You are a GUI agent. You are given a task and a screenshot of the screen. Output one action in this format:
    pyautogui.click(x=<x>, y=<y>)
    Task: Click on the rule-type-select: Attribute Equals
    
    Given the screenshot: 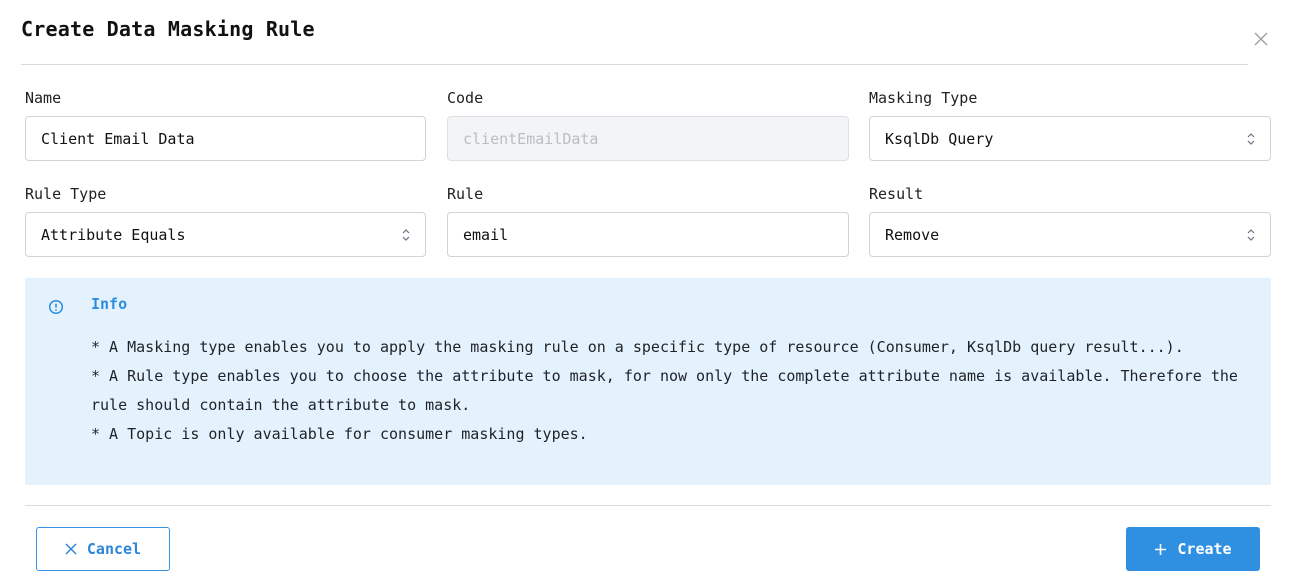 What is the action you would take?
    pyautogui.click(x=225, y=234)
    